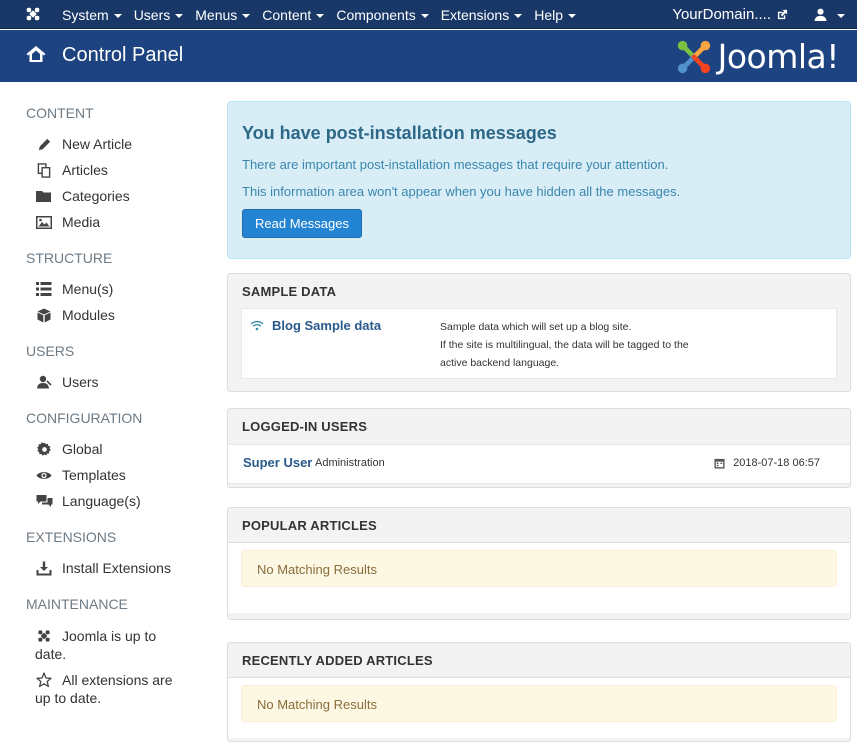 The width and height of the screenshot is (857, 742). Describe the element at coordinates (44, 315) in the screenshot. I see `cube-icon` at that location.